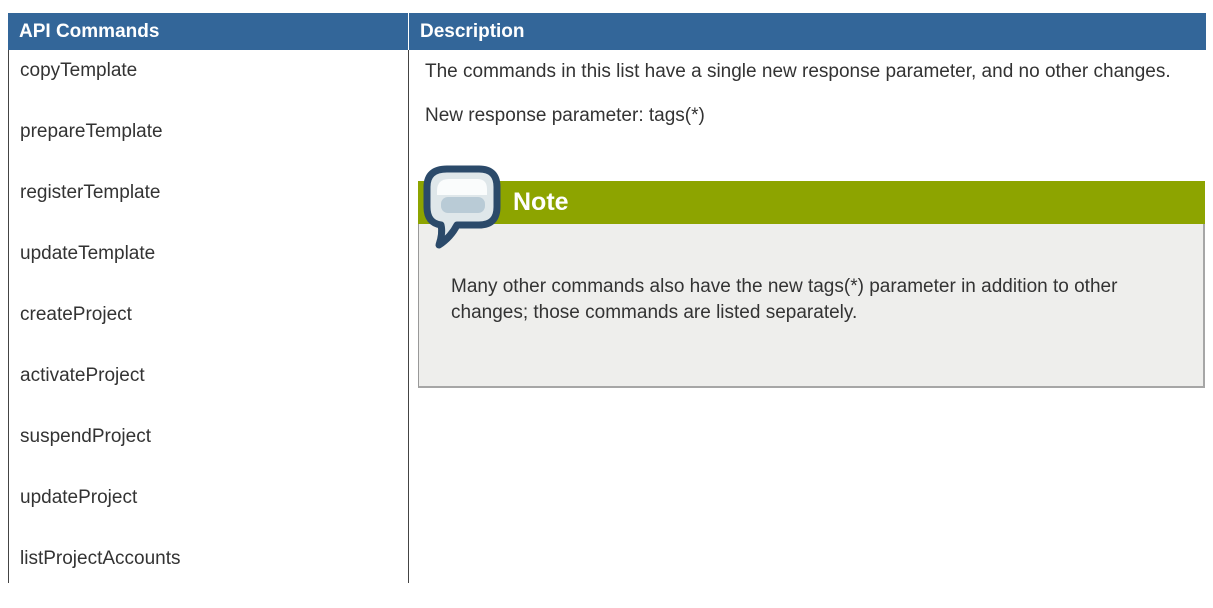  I want to click on command-item: createProject, so click(76, 314).